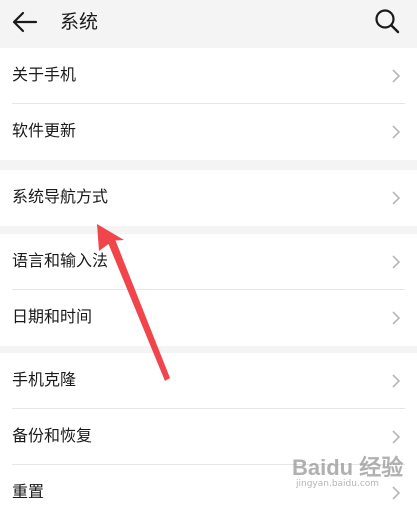 This screenshot has height=521, width=417. What do you see at coordinates (44, 130) in the screenshot?
I see `settings-item-label: 软件更新` at bounding box center [44, 130].